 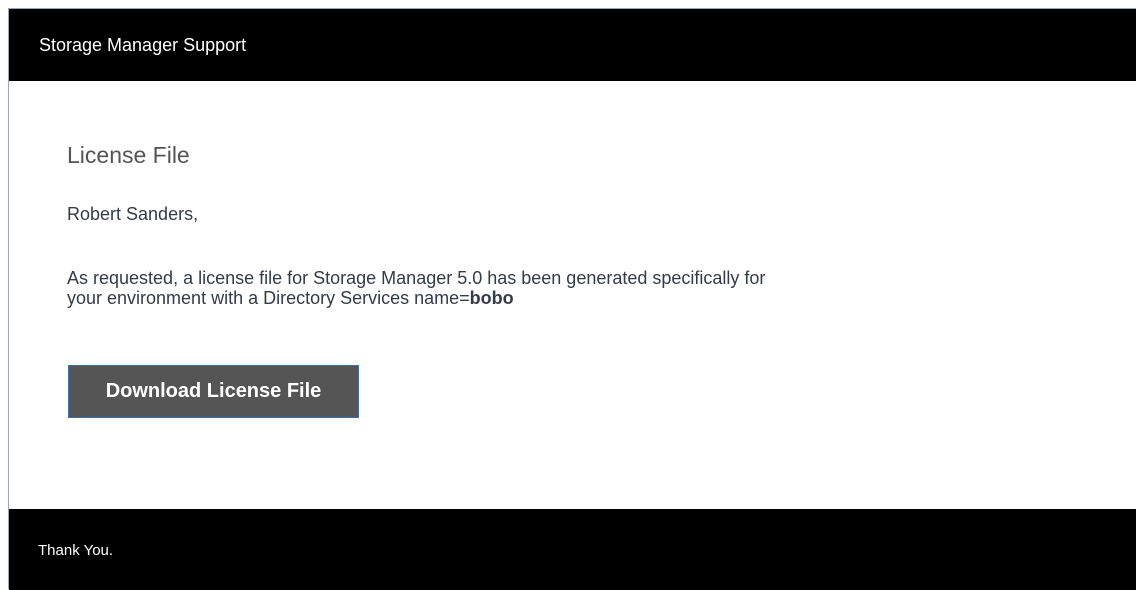 What do you see at coordinates (572, 549) in the screenshot?
I see `footer-bar: Thank You.` at bounding box center [572, 549].